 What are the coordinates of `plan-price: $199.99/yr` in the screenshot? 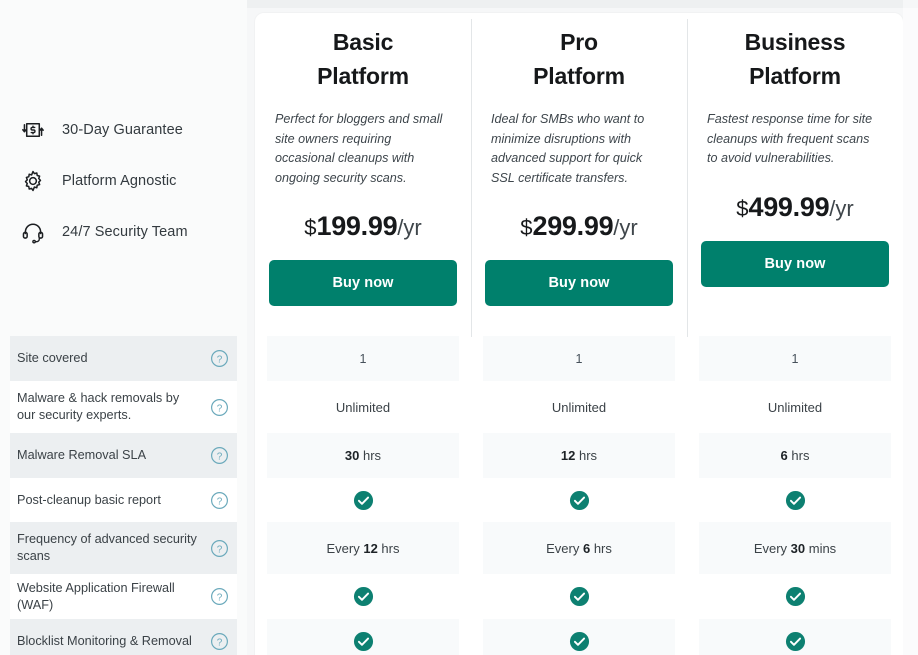 It's located at (363, 226).